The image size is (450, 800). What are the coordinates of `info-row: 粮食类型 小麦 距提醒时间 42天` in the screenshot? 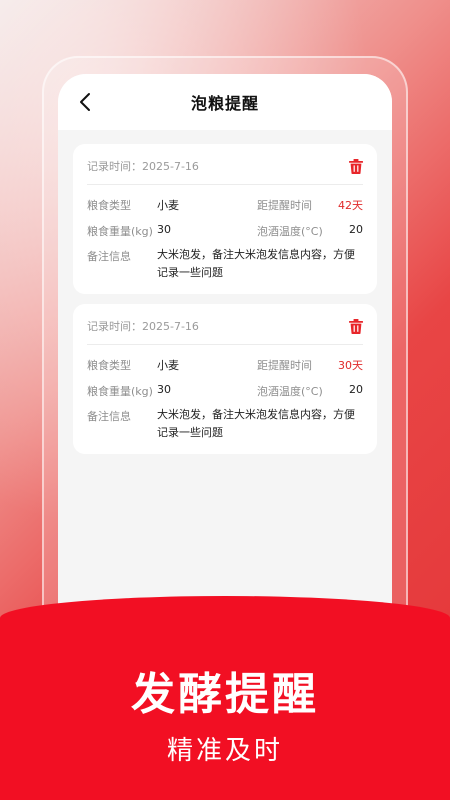 It's located at (225, 205).